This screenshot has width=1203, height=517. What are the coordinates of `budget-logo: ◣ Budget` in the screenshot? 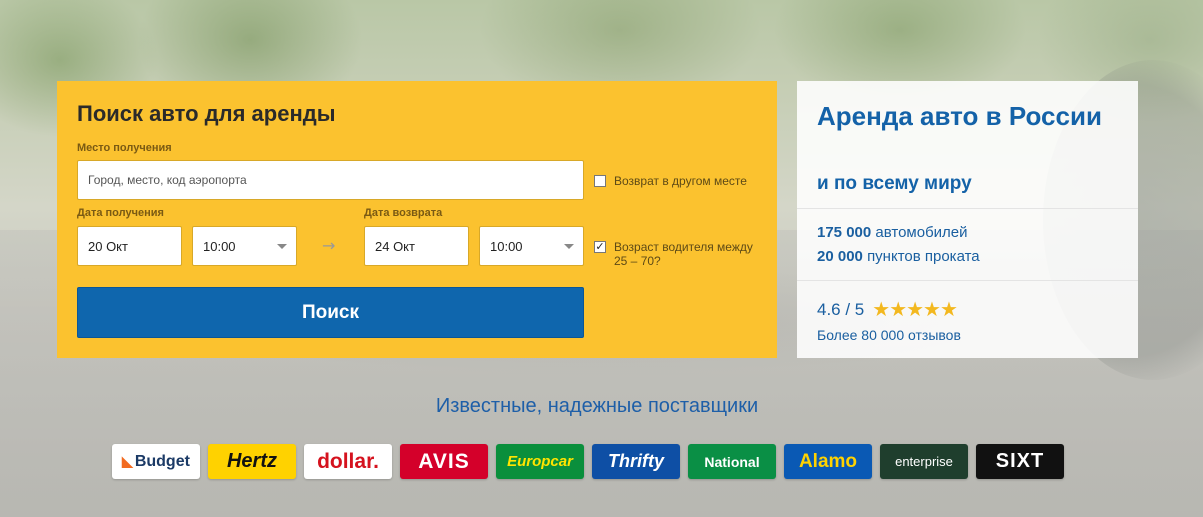 It's located at (156, 461).